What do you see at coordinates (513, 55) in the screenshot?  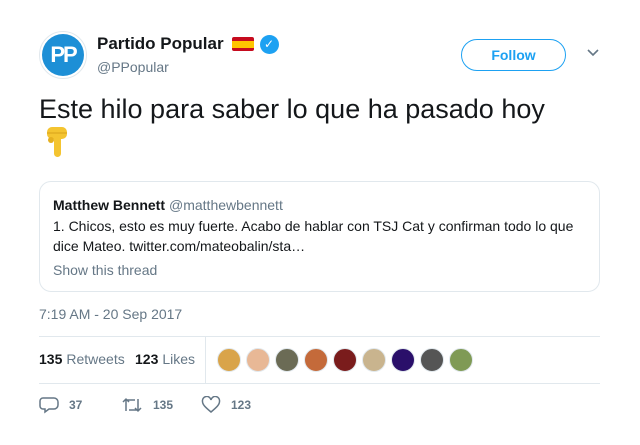 I see `follow-button: Follow` at bounding box center [513, 55].